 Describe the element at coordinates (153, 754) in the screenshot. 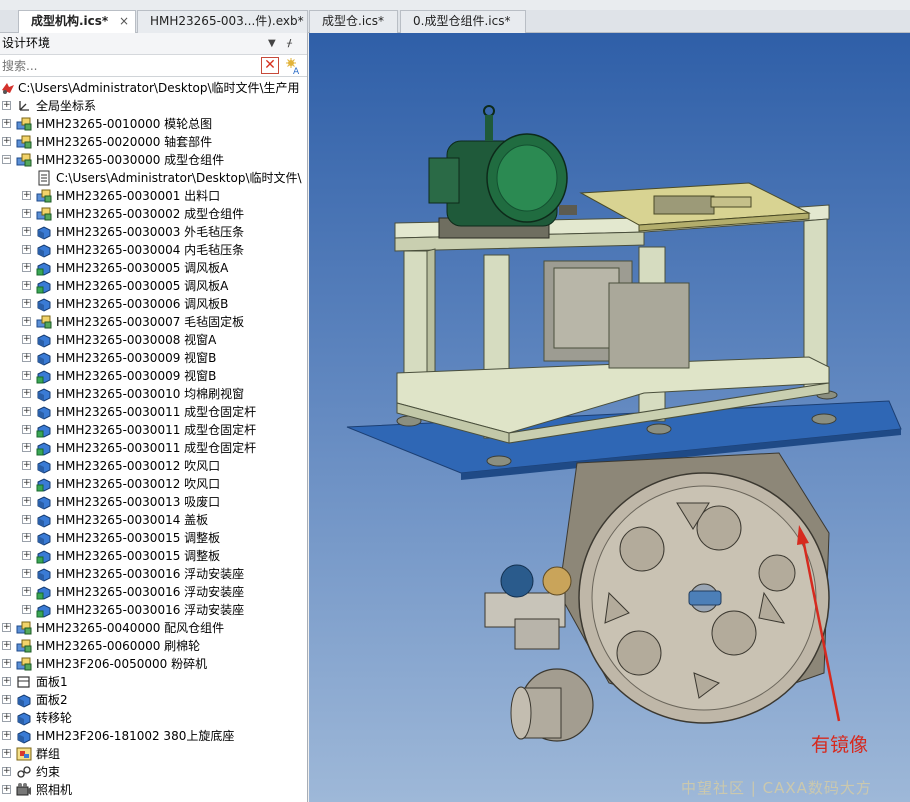

I see `tree-row: + 群组` at that location.